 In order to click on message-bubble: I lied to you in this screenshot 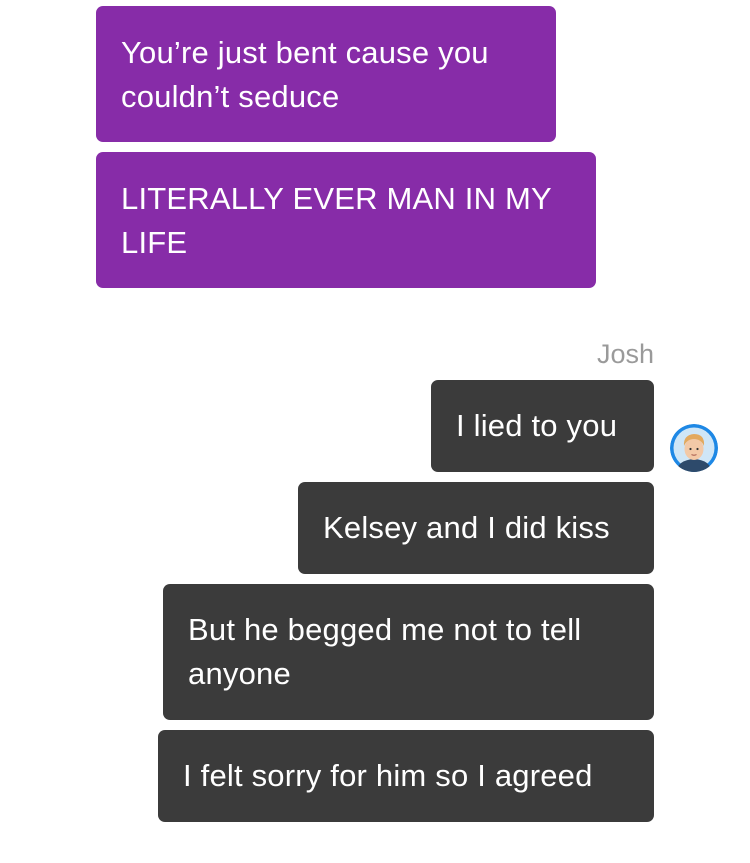, I will do `click(542, 426)`.